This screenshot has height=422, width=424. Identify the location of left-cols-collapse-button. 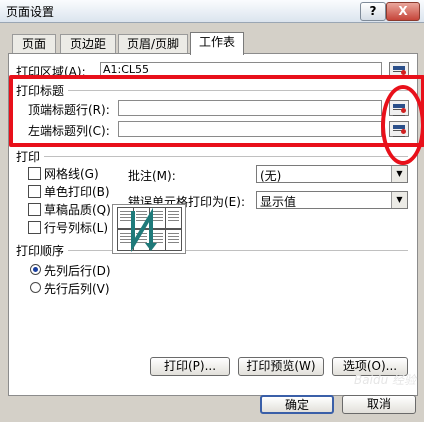
(399, 129).